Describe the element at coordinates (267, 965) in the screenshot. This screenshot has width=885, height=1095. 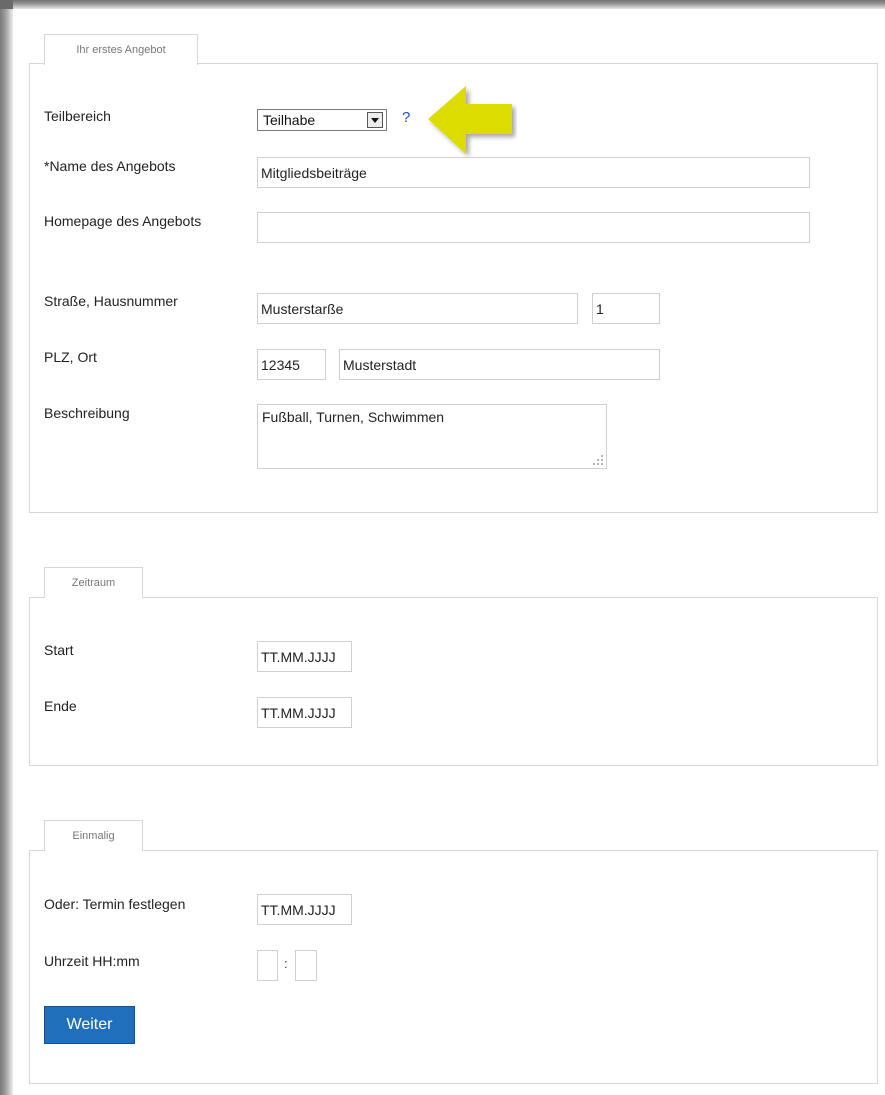
I see `hour-input` at that location.